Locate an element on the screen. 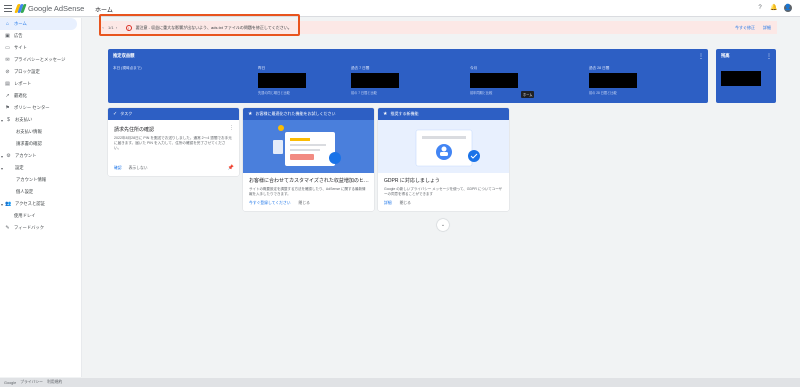  alert-actions: 今すぐ修正 詳細 is located at coordinates (753, 28).